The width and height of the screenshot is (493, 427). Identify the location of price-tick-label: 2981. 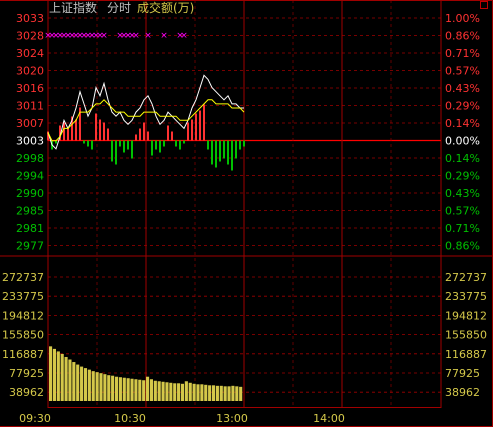
(30, 228).